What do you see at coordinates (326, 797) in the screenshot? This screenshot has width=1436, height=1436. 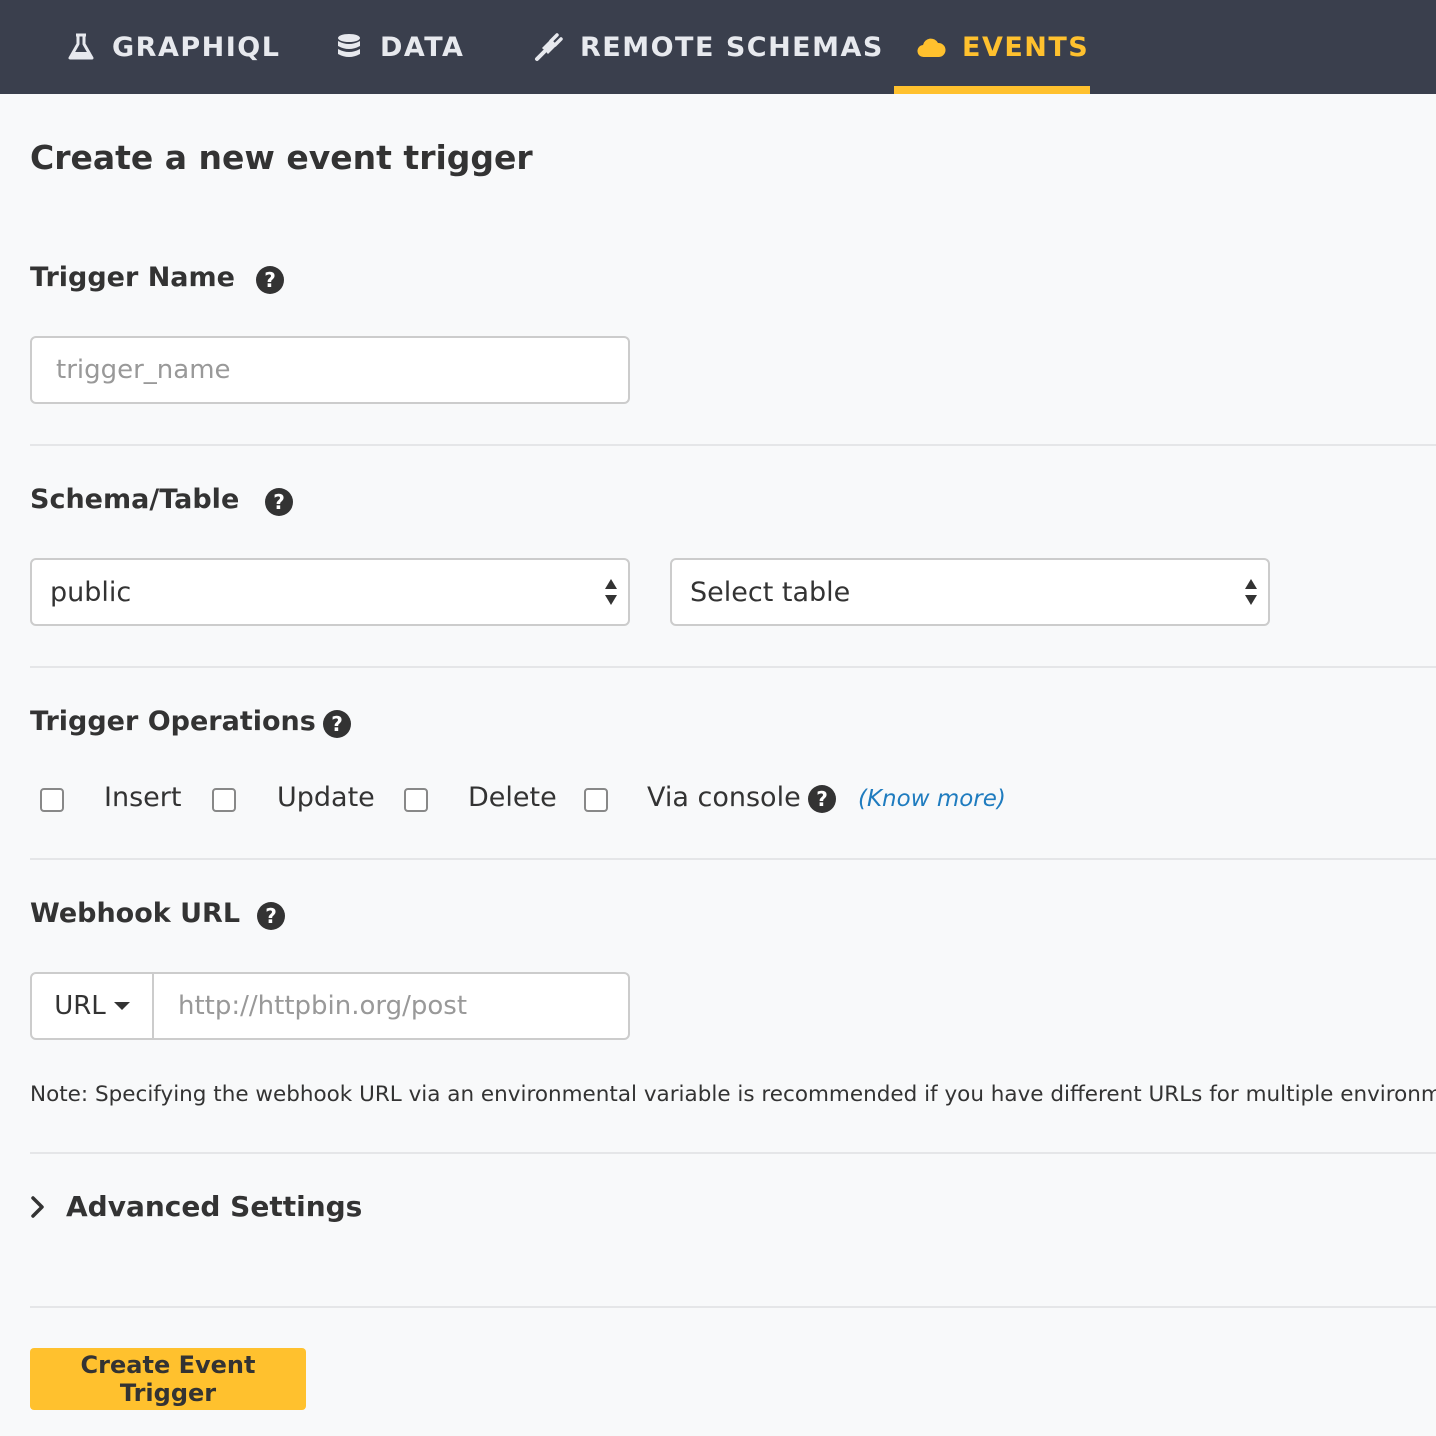 I see `update-label: Update` at bounding box center [326, 797].